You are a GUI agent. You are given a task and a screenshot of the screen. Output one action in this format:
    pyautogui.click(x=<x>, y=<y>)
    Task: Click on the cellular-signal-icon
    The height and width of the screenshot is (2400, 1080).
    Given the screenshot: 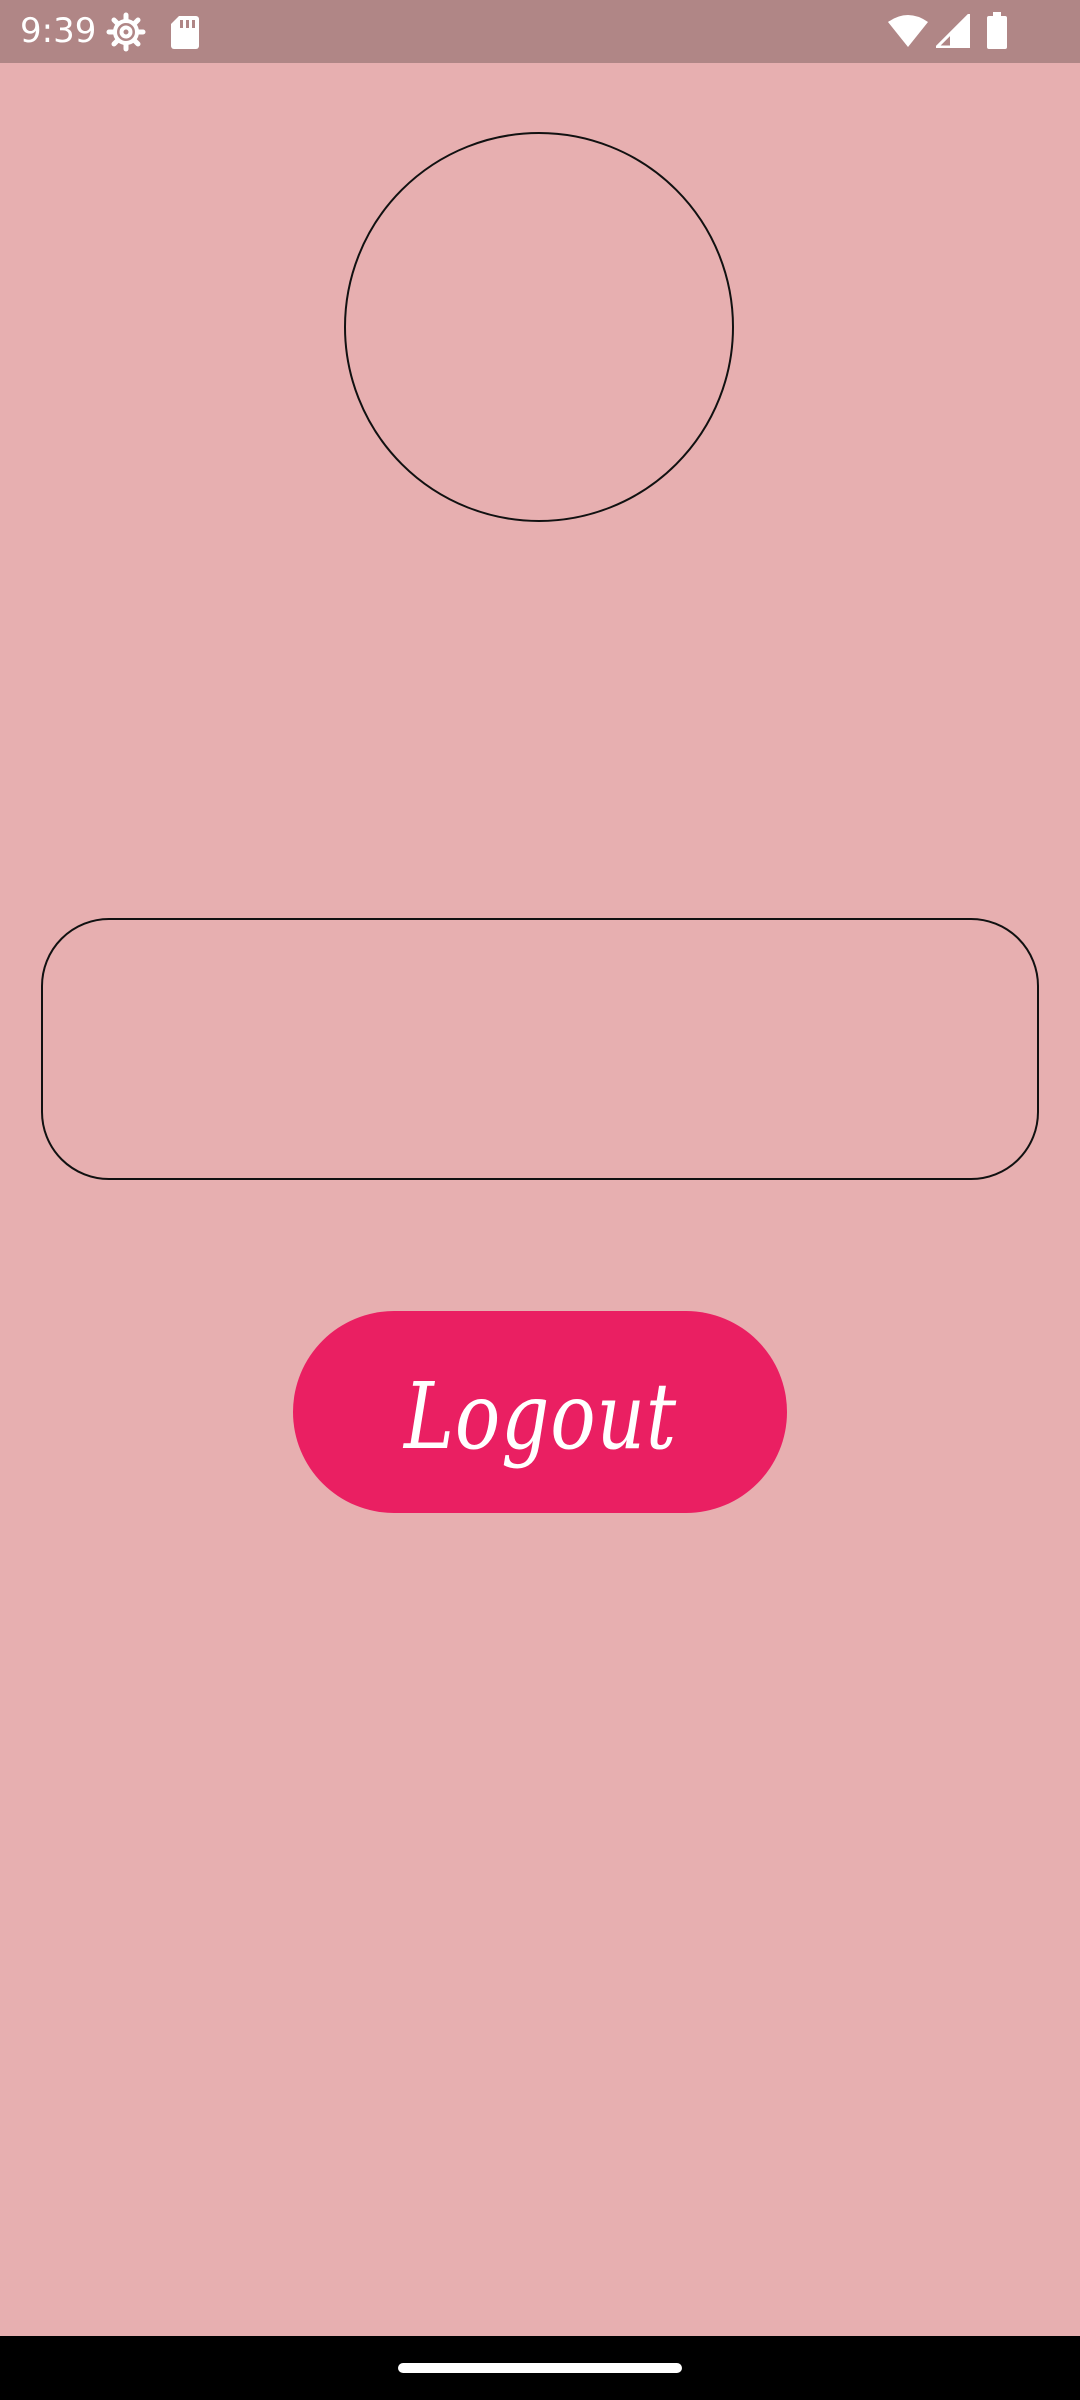 What is the action you would take?
    pyautogui.click(x=952, y=31)
    